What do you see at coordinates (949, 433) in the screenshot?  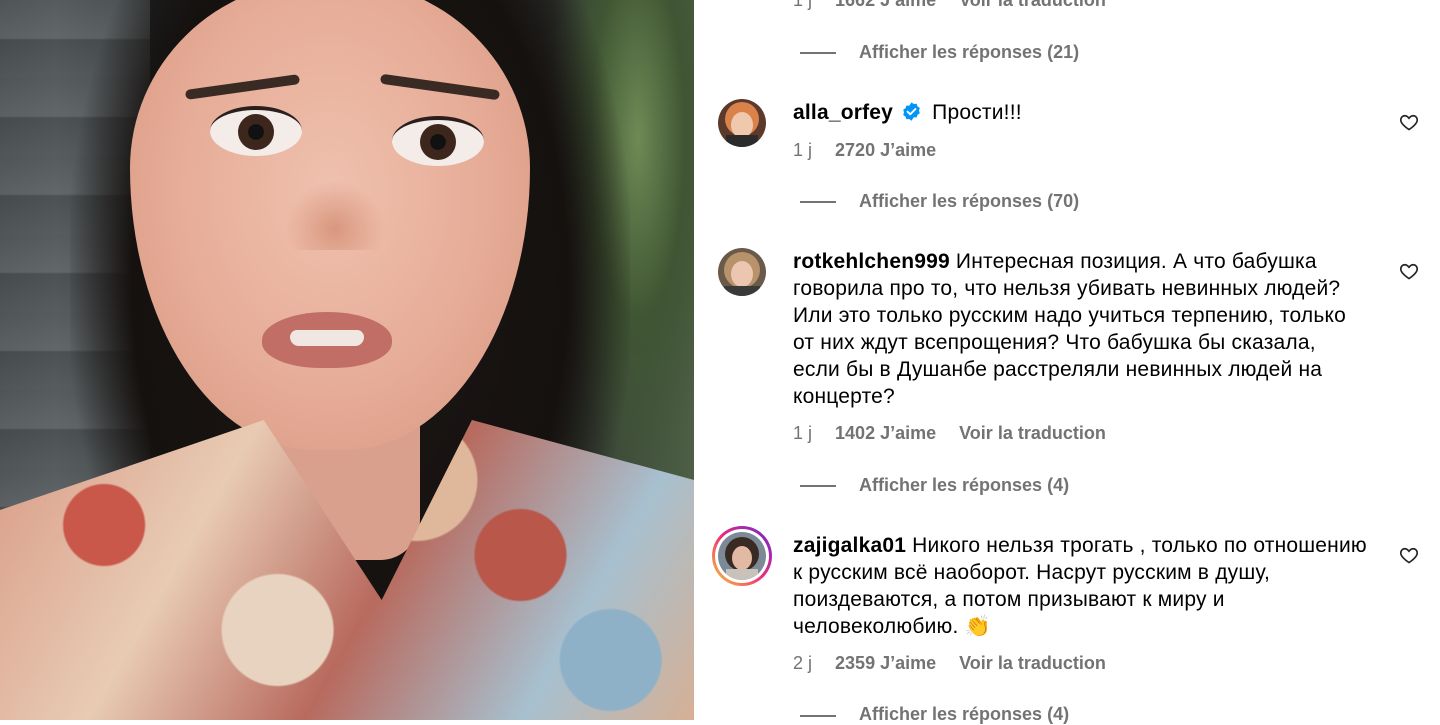 I see `comment-meta-row: 1 j 1402 J’aime Voir la traduction` at bounding box center [949, 433].